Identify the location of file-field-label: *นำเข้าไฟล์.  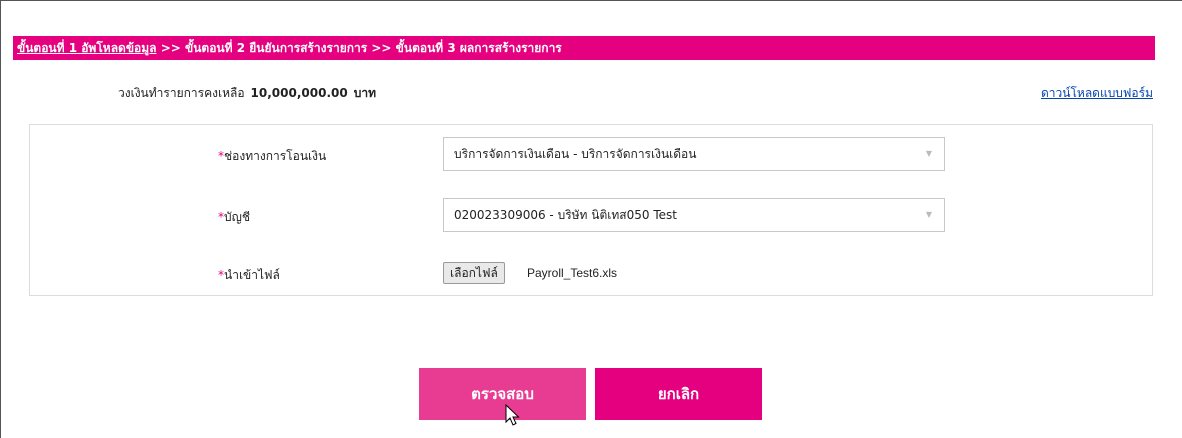
(249, 275).